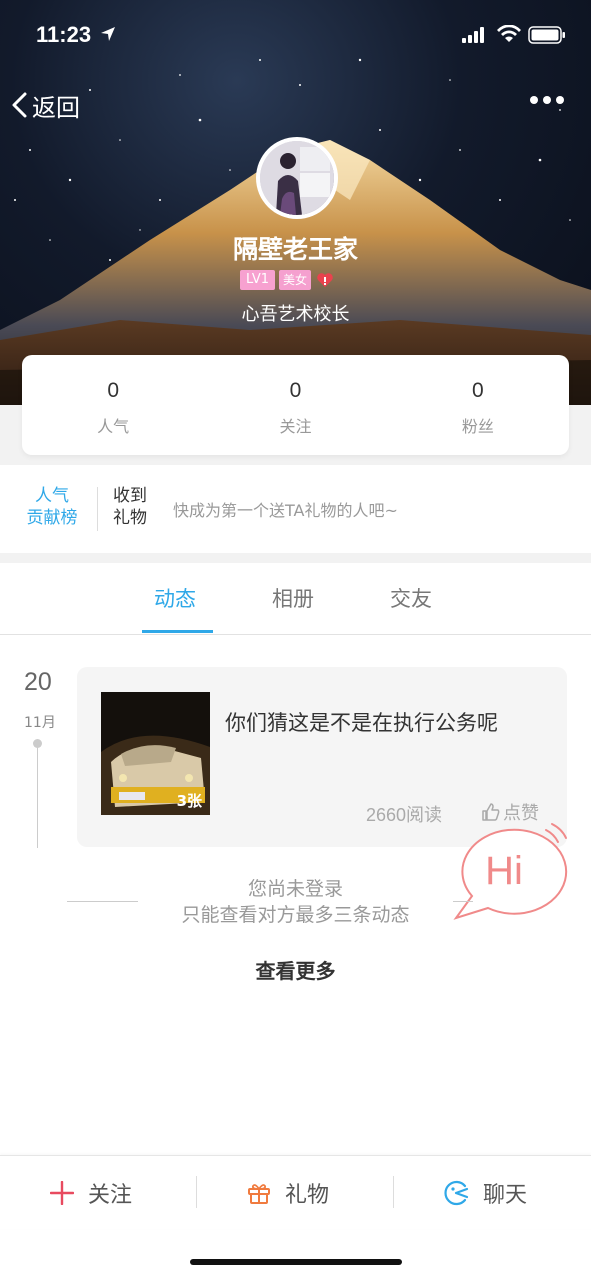  Describe the element at coordinates (175, 598) in the screenshot. I see `tab-moments: 动态` at that location.